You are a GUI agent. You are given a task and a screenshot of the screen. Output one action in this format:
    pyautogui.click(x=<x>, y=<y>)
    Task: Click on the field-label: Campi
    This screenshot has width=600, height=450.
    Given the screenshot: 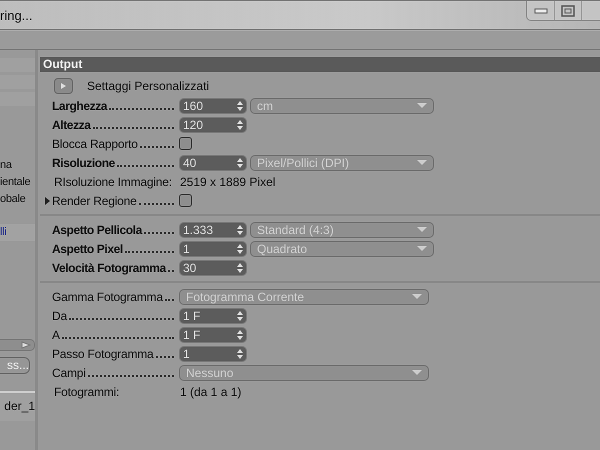 What is the action you would take?
    pyautogui.click(x=69, y=373)
    